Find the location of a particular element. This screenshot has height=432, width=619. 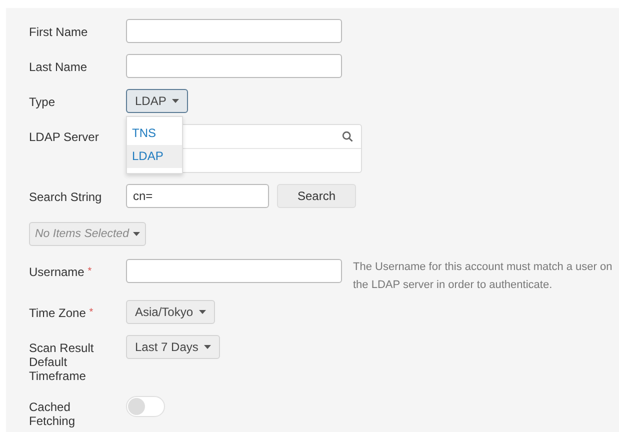

field-label: Username is located at coordinates (56, 272).